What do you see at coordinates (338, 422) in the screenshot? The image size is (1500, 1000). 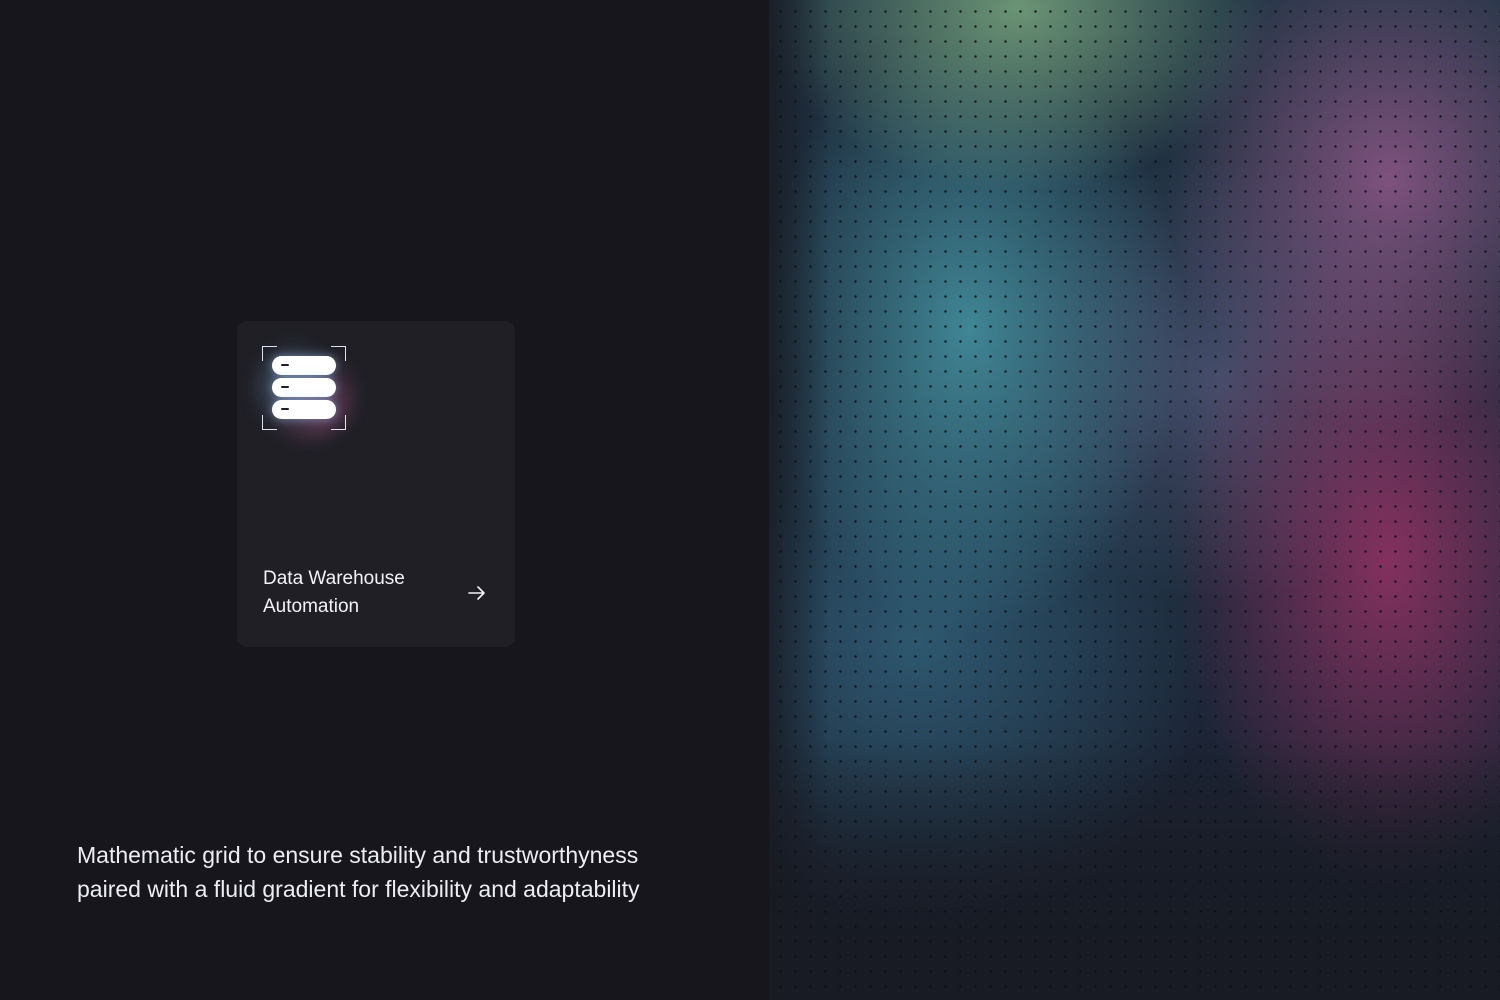 I see `frame-corner-bottom-right` at bounding box center [338, 422].